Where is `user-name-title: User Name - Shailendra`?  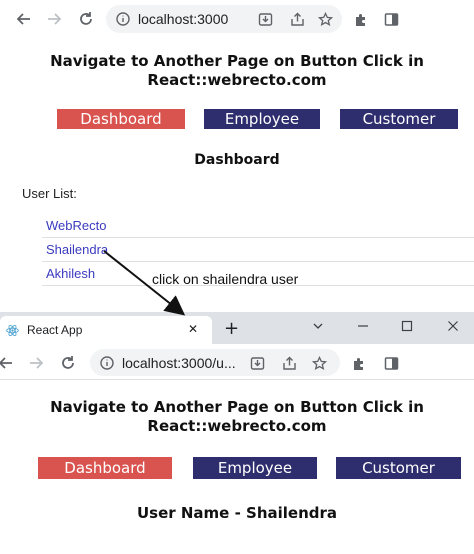 user-name-title: User Name - Shailendra is located at coordinates (237, 513).